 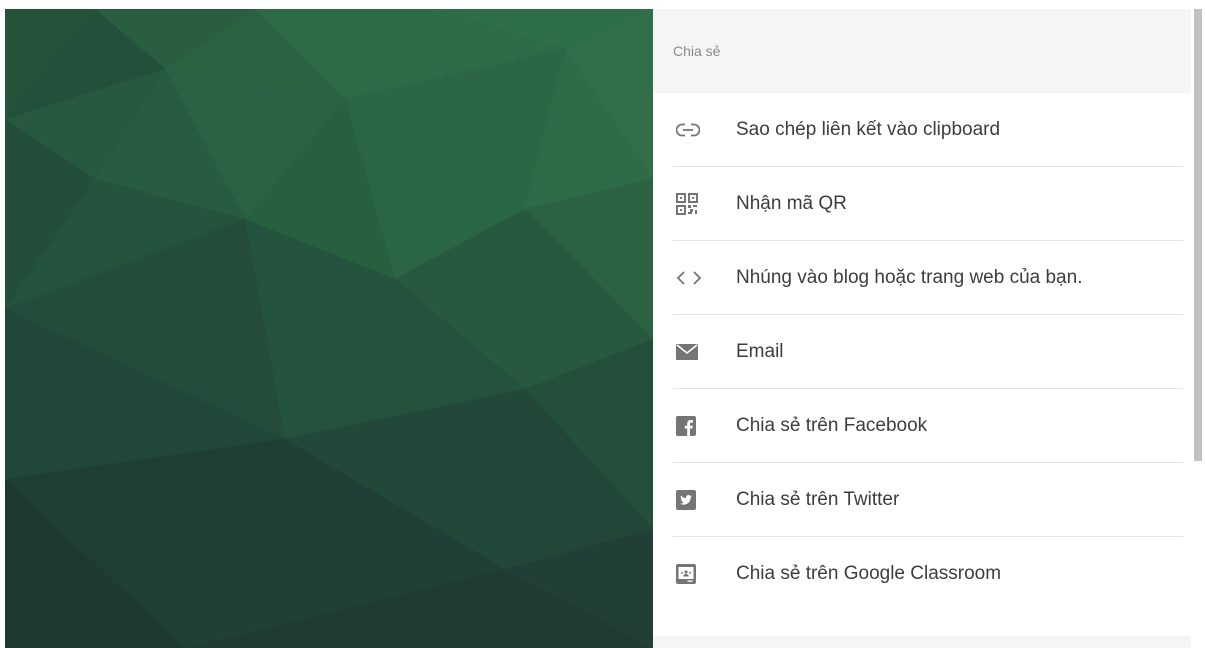 What do you see at coordinates (928, 500) in the screenshot?
I see `twitter-share-option: Chia sẻ trên Twitter` at bounding box center [928, 500].